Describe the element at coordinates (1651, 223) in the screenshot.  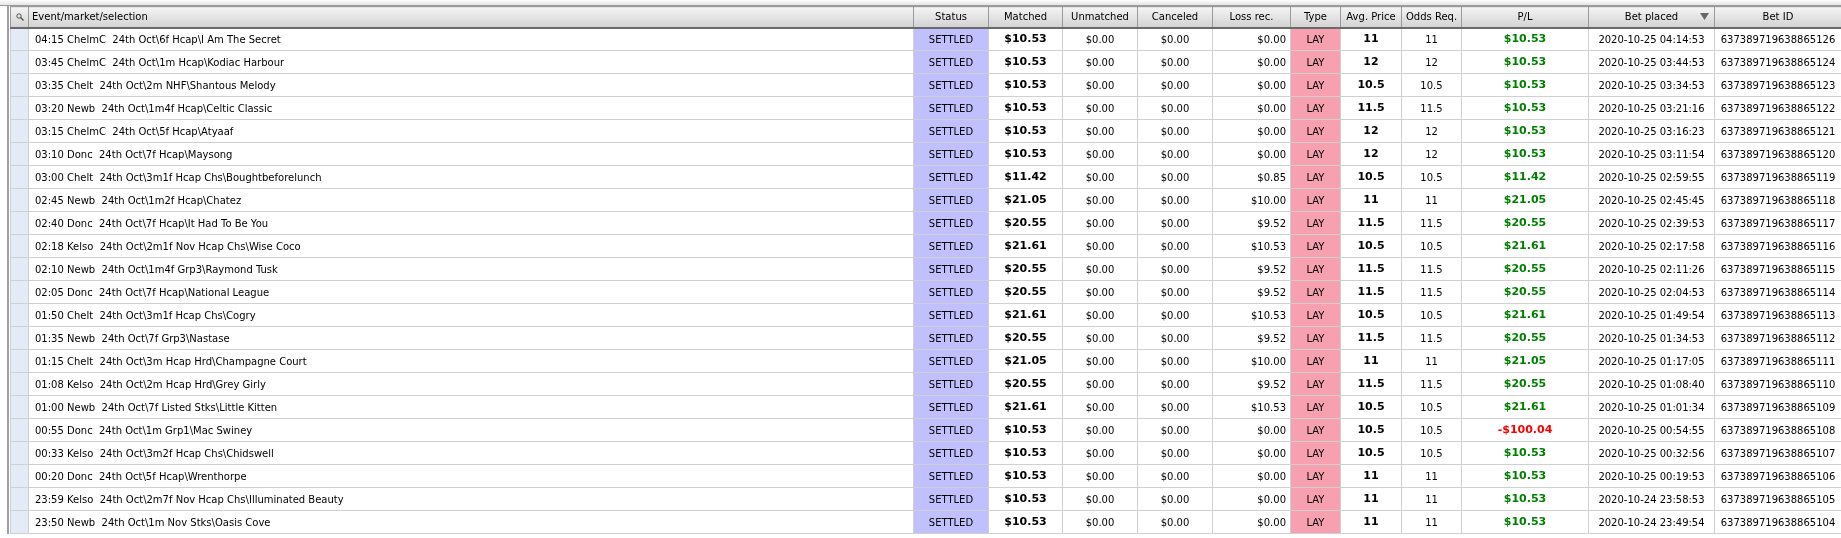
I see `table-cell: 2020-10-25 02:39:53` at that location.